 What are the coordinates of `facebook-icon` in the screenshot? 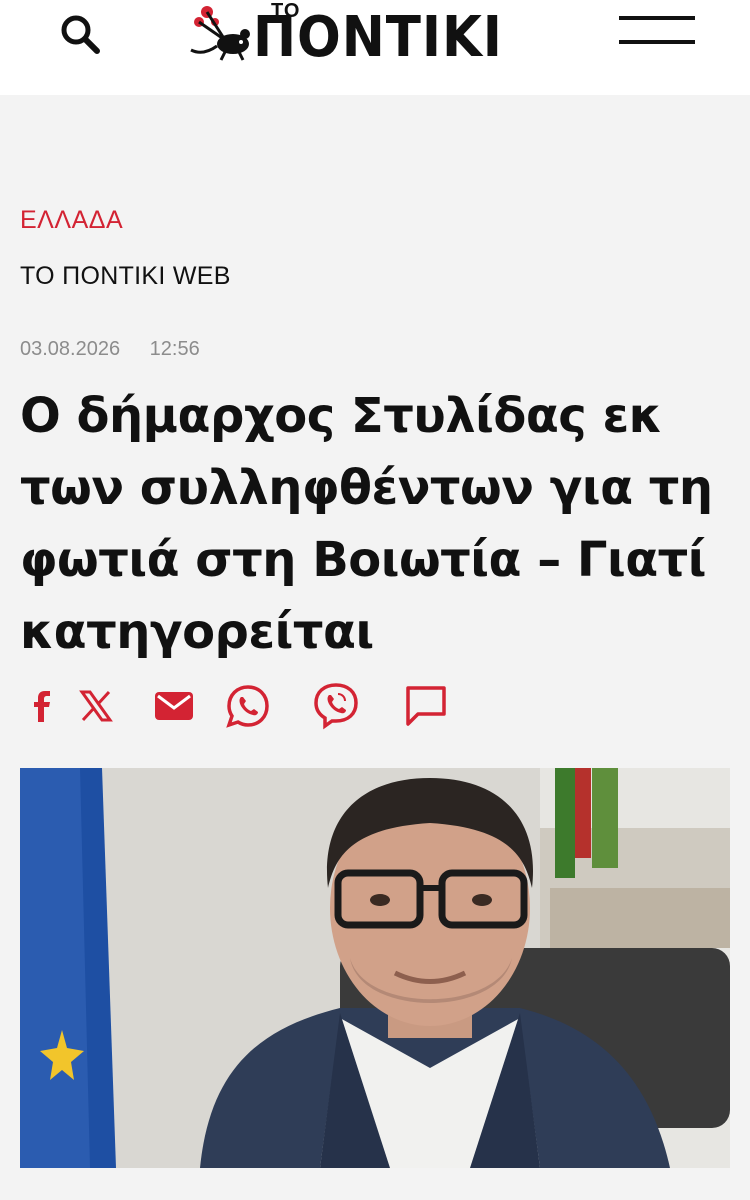 It's located at (42, 706).